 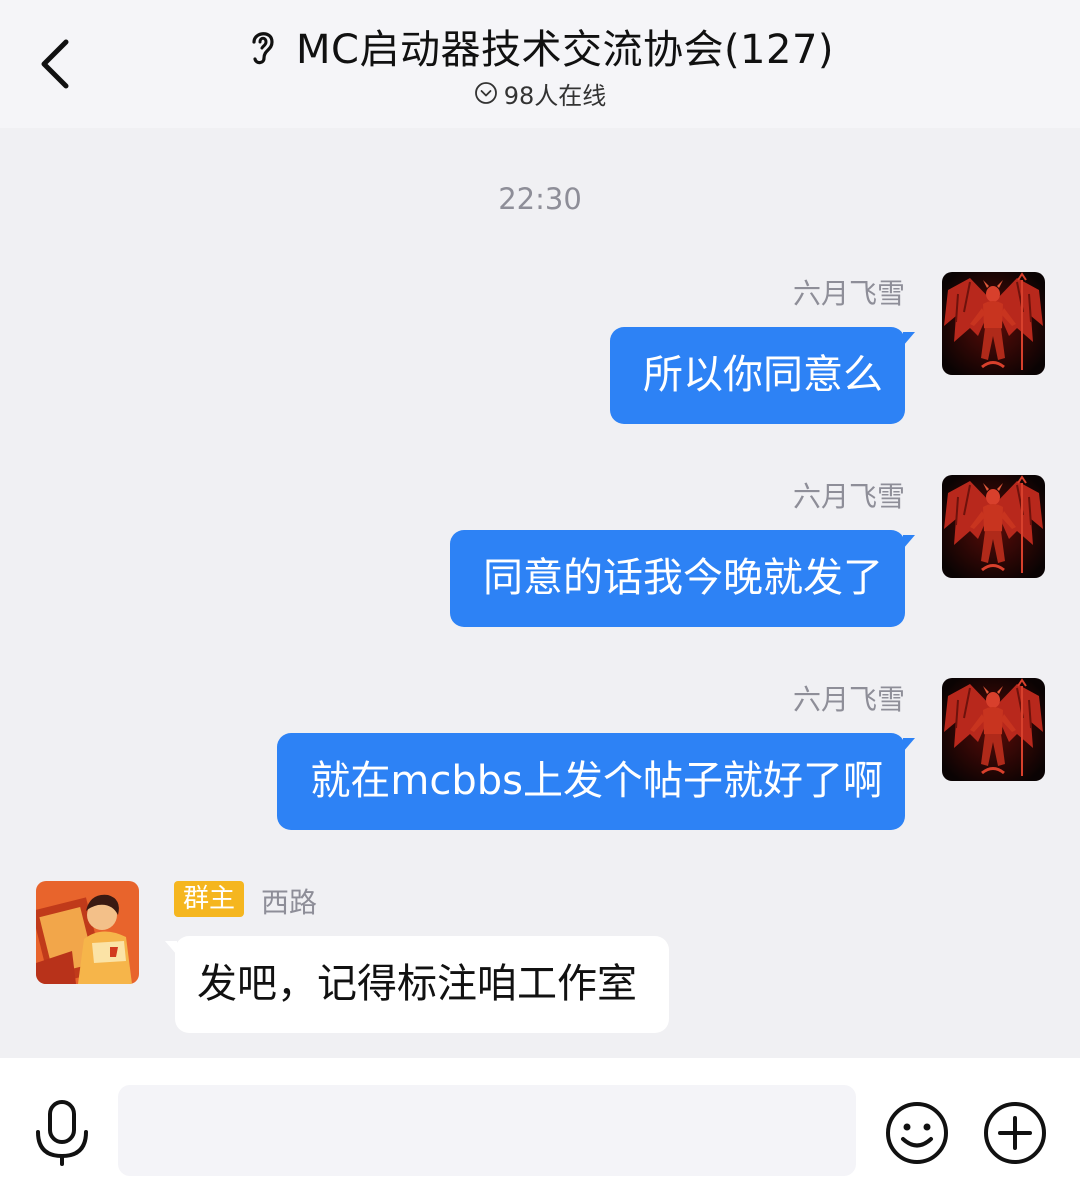 I want to click on online-count: 98人在线, so click(x=555, y=95).